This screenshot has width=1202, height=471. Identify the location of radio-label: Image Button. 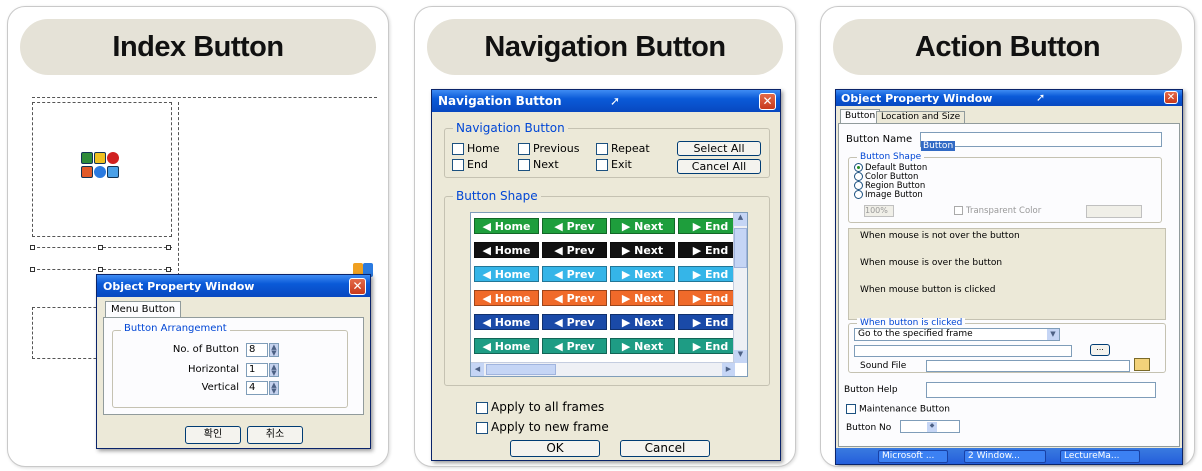
(894, 195).